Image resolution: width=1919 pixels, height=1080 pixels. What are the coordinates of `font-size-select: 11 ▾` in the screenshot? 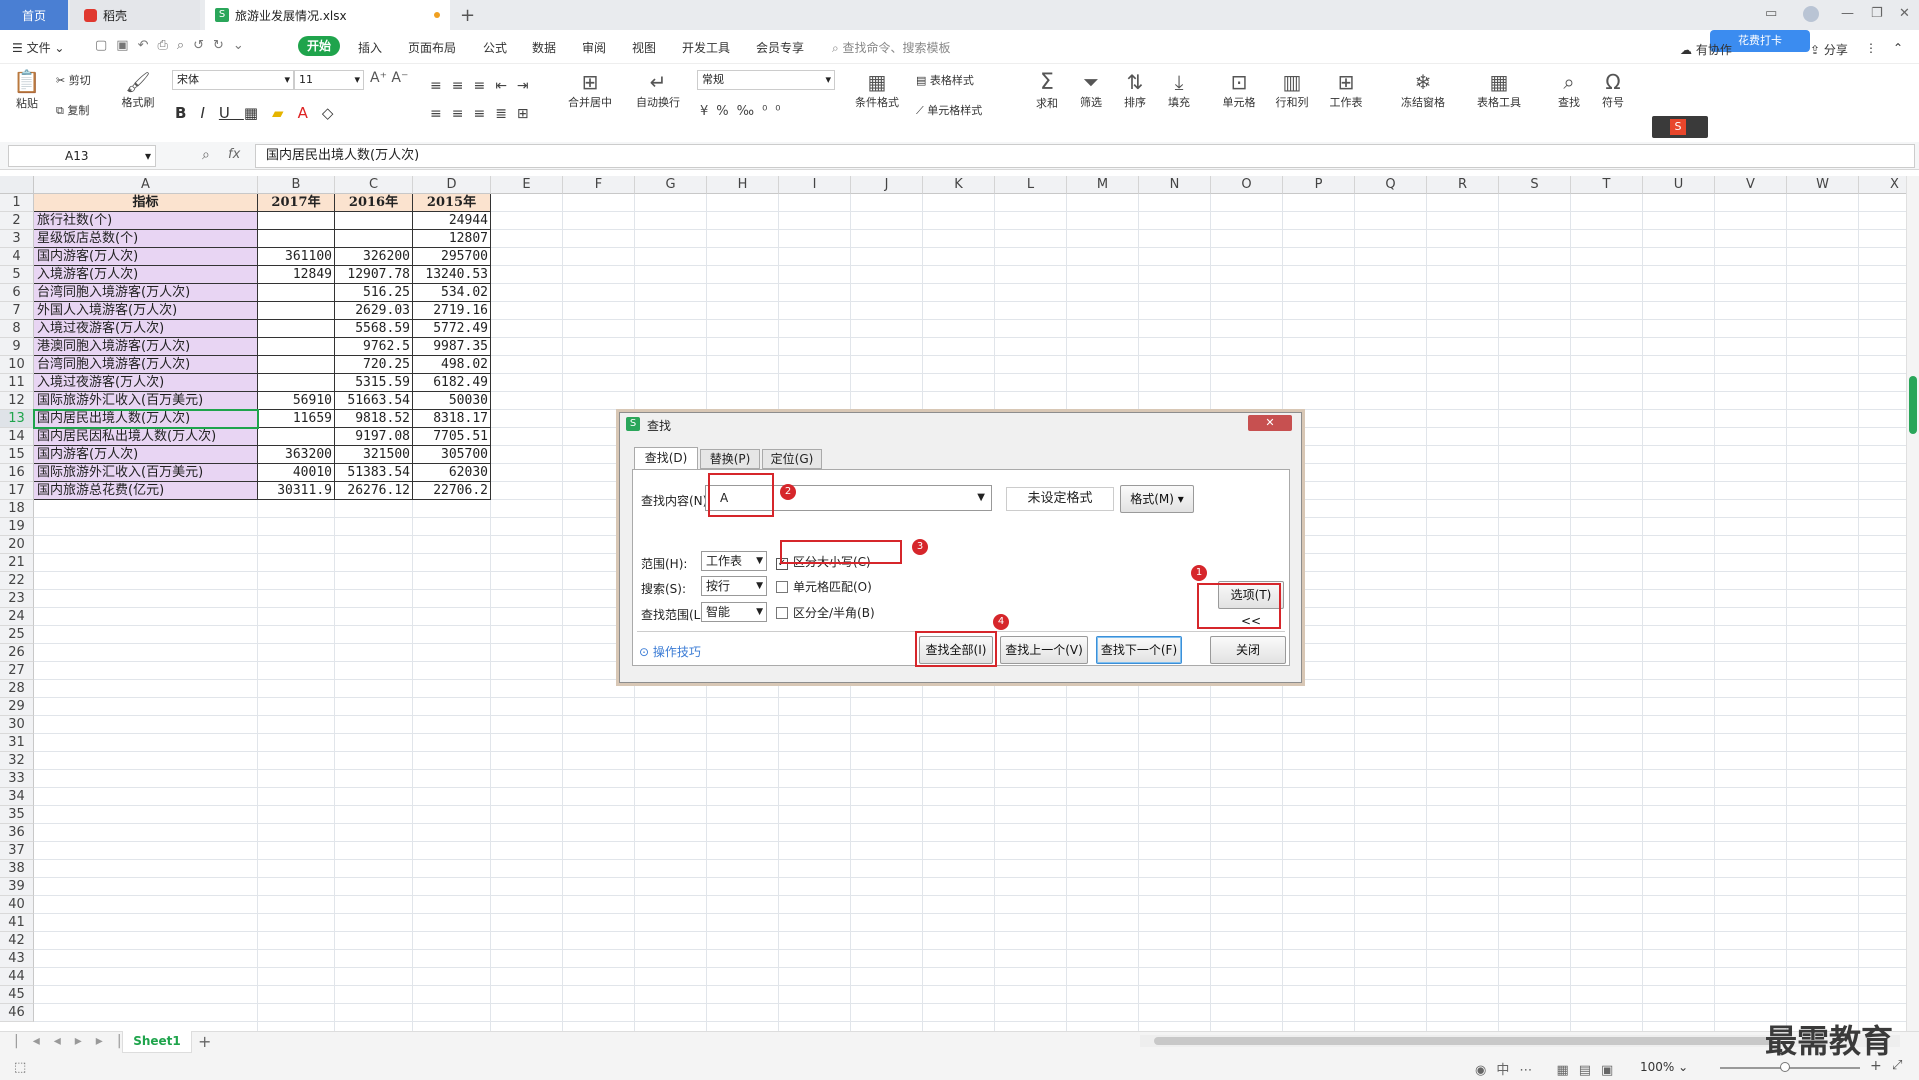 It's located at (329, 80).